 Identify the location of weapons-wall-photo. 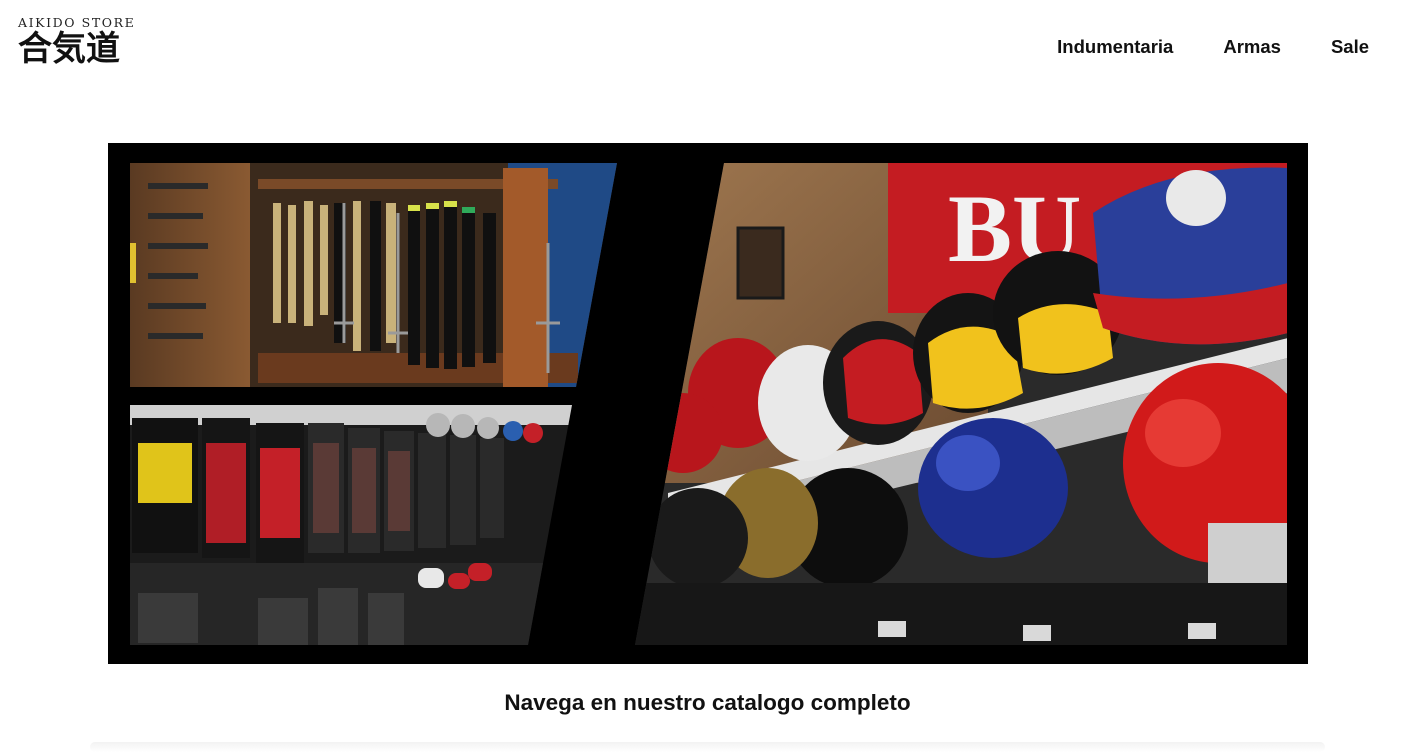
(373, 275).